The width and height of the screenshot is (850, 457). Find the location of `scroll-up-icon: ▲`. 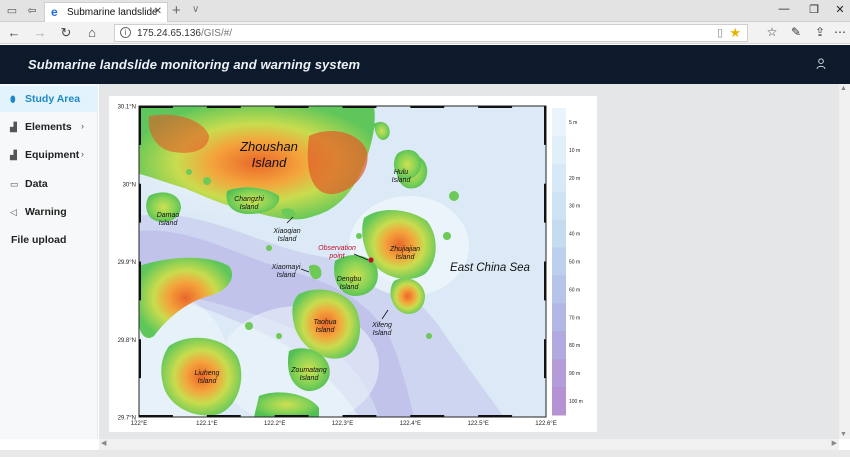

scroll-up-icon: ▲ is located at coordinates (843, 88).